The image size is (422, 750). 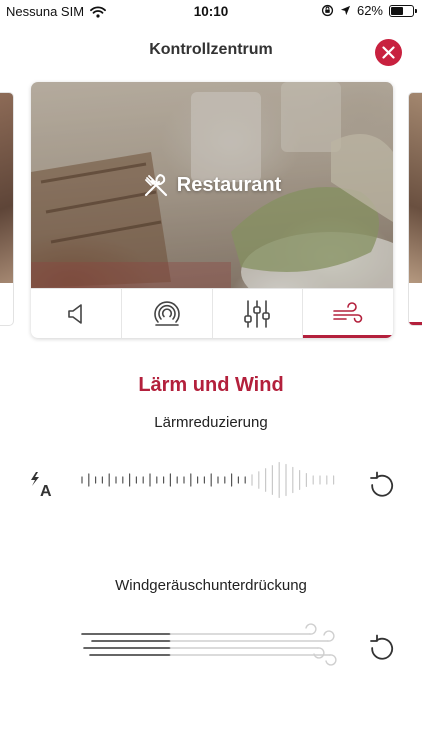 What do you see at coordinates (229, 184) in the screenshot?
I see `program-name: Restaurant` at bounding box center [229, 184].